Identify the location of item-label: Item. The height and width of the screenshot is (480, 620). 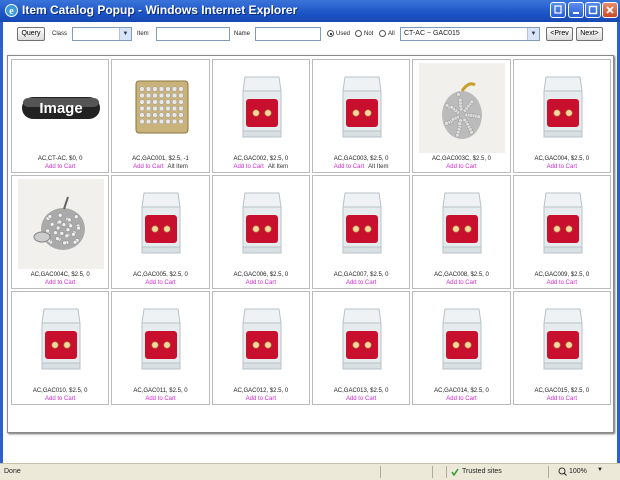
(143, 34).